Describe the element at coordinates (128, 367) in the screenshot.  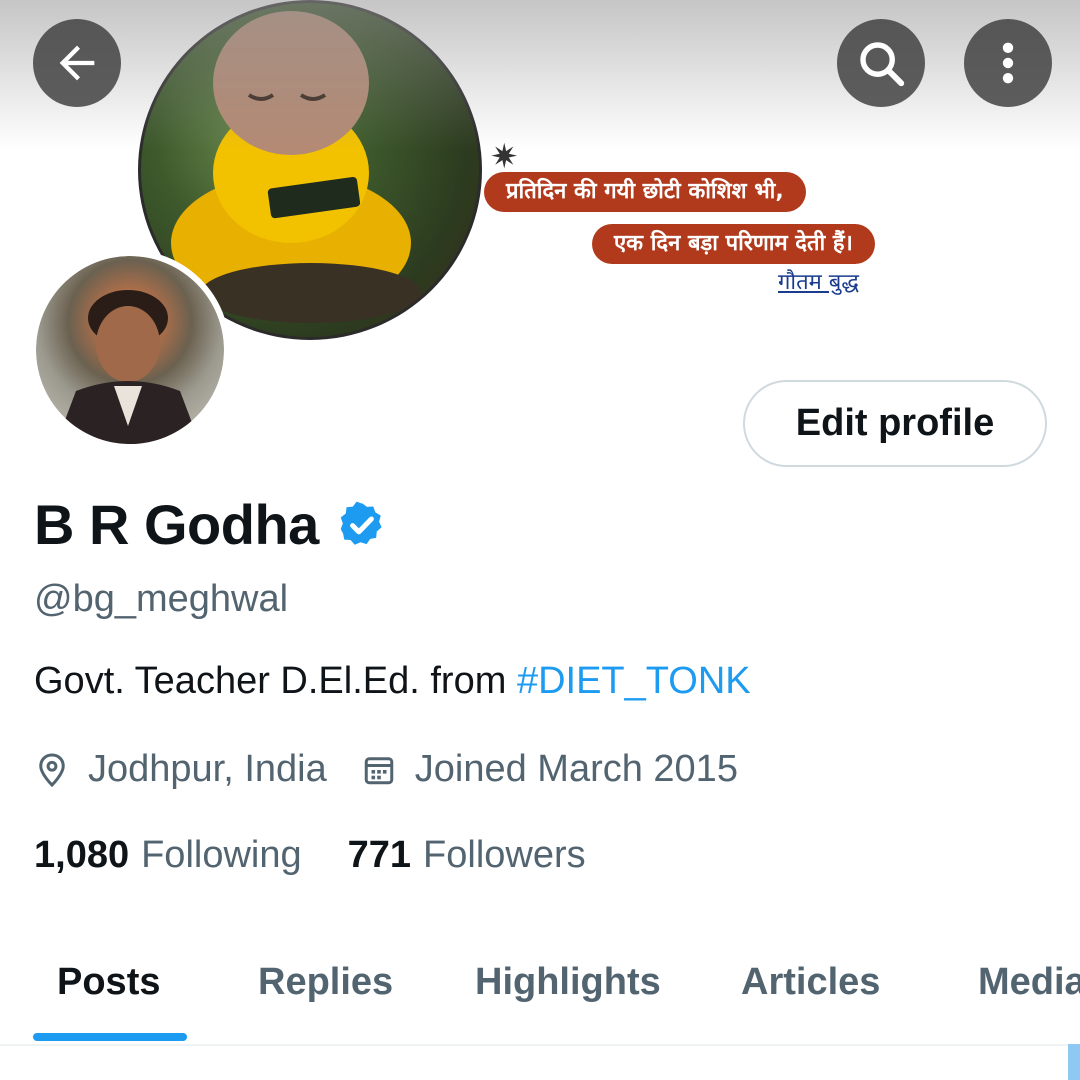
I see `avatar-figure` at that location.